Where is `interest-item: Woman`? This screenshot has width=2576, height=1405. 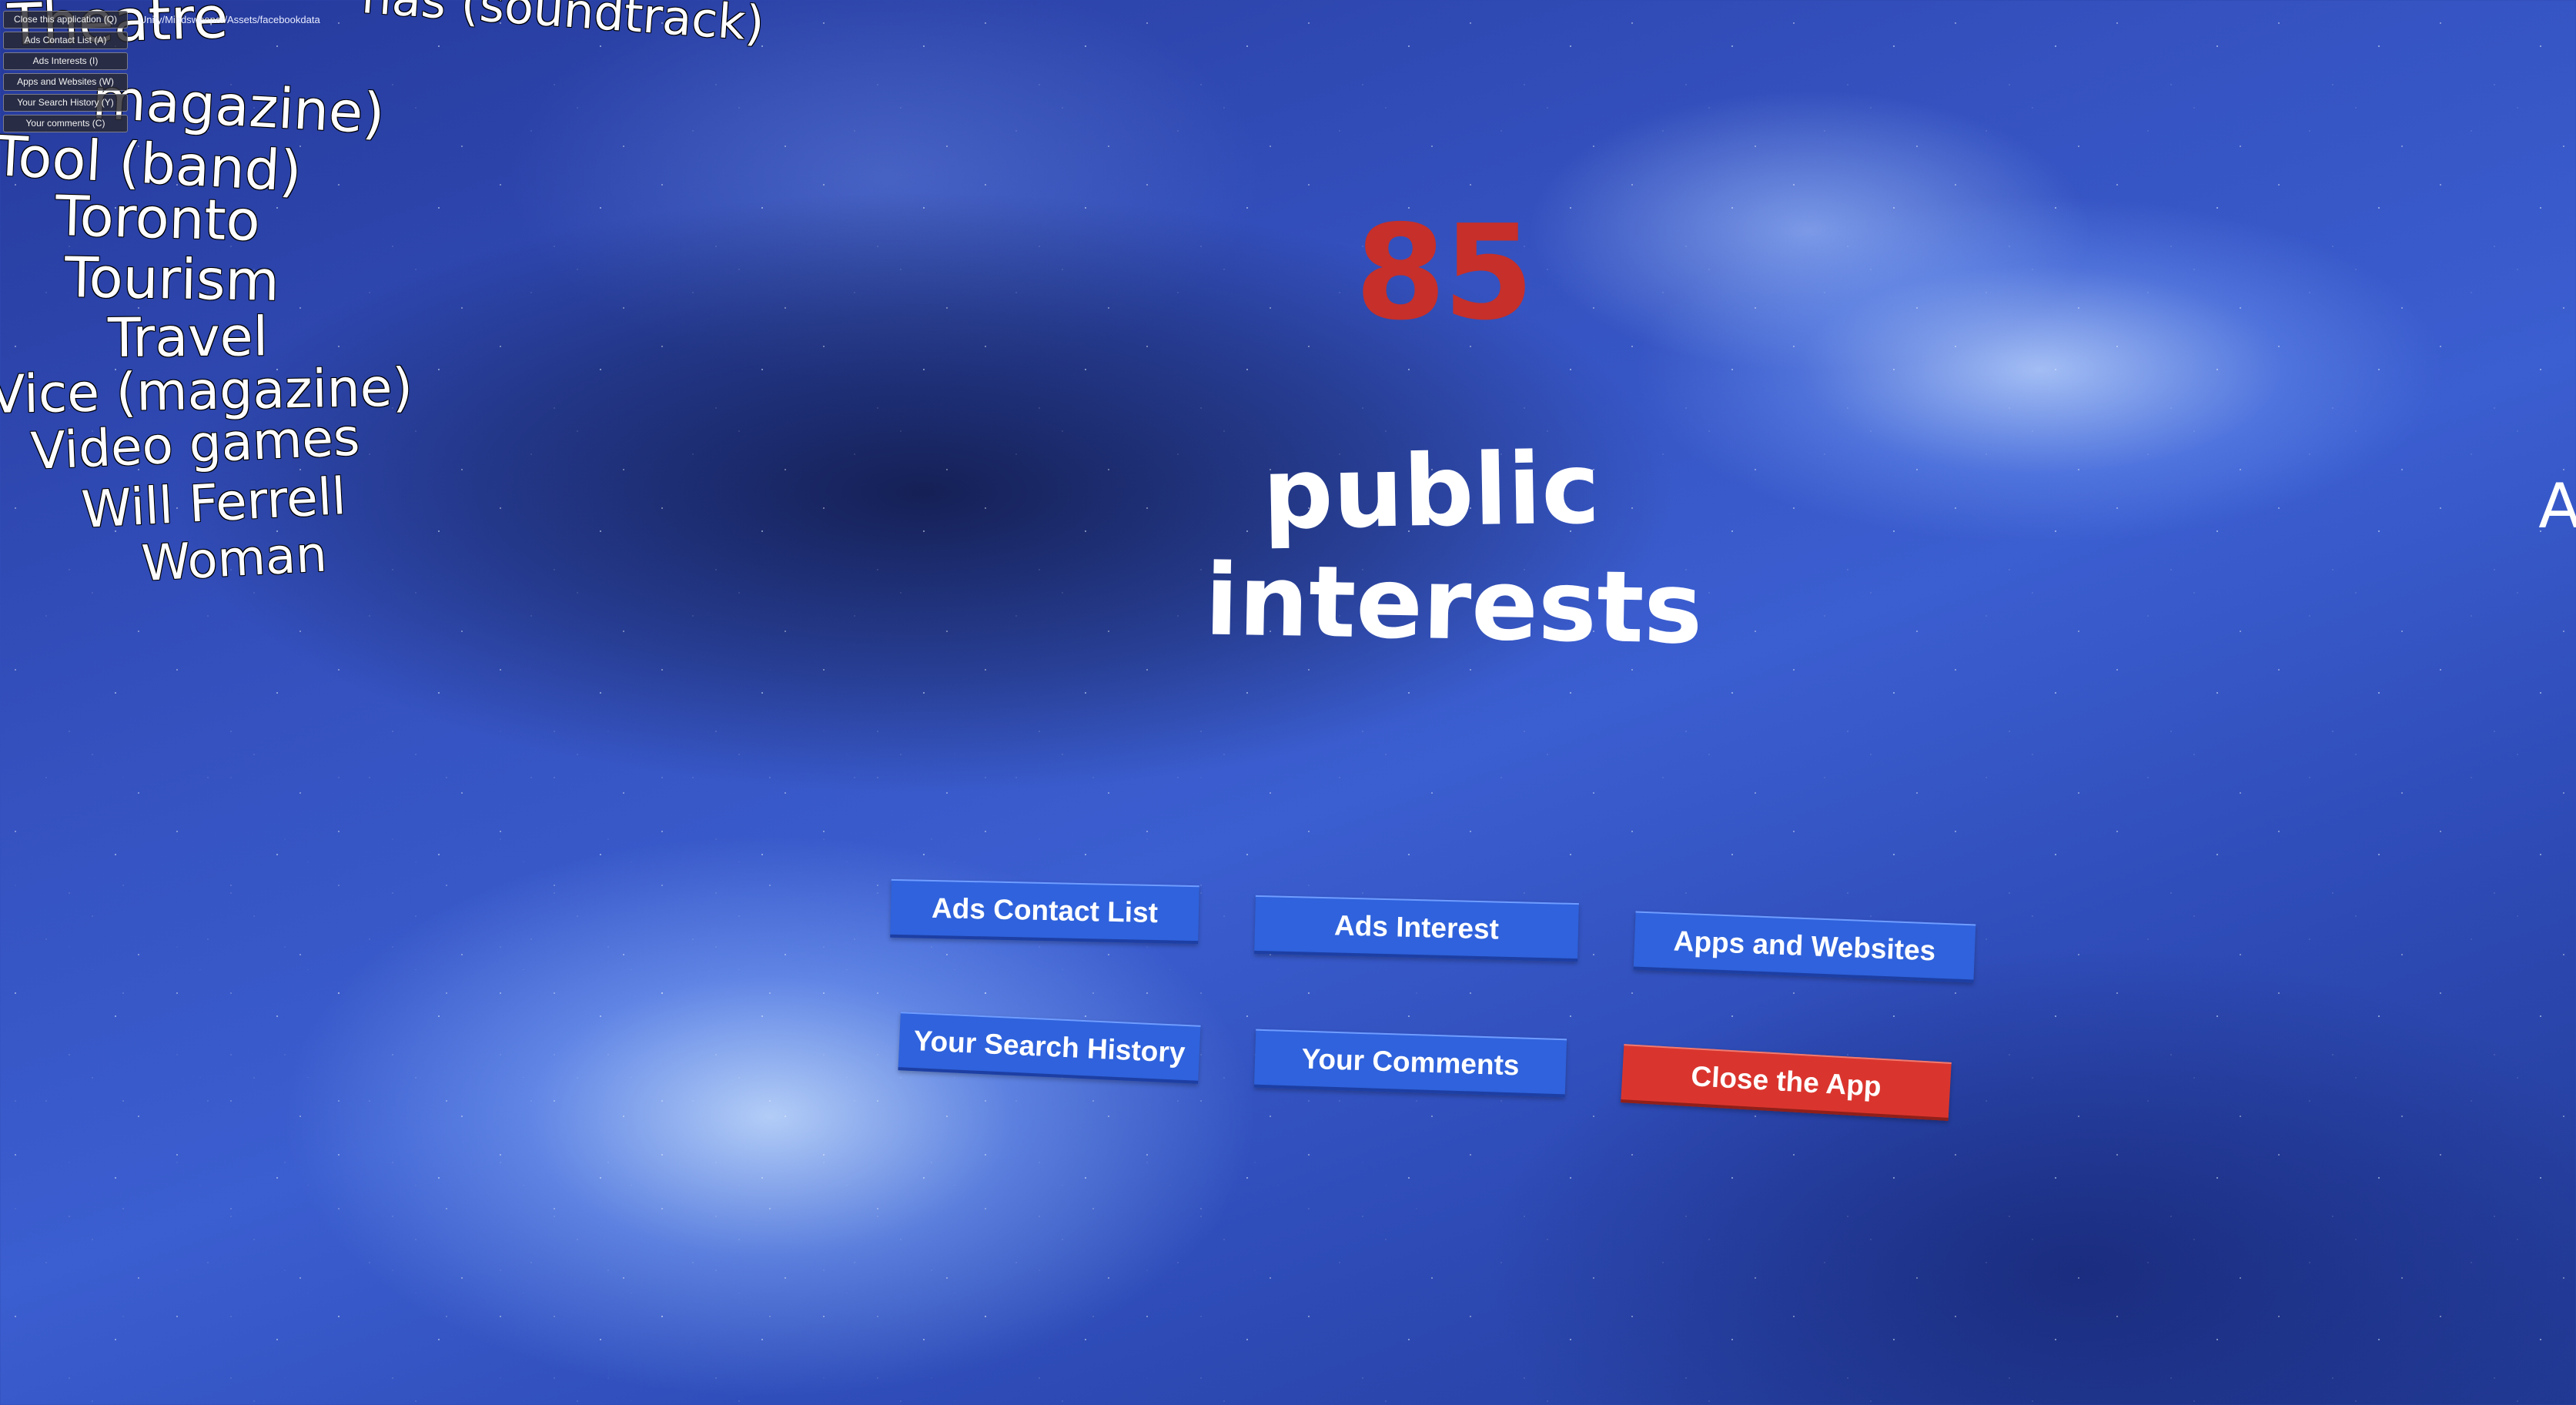
interest-item: Woman is located at coordinates (234, 559).